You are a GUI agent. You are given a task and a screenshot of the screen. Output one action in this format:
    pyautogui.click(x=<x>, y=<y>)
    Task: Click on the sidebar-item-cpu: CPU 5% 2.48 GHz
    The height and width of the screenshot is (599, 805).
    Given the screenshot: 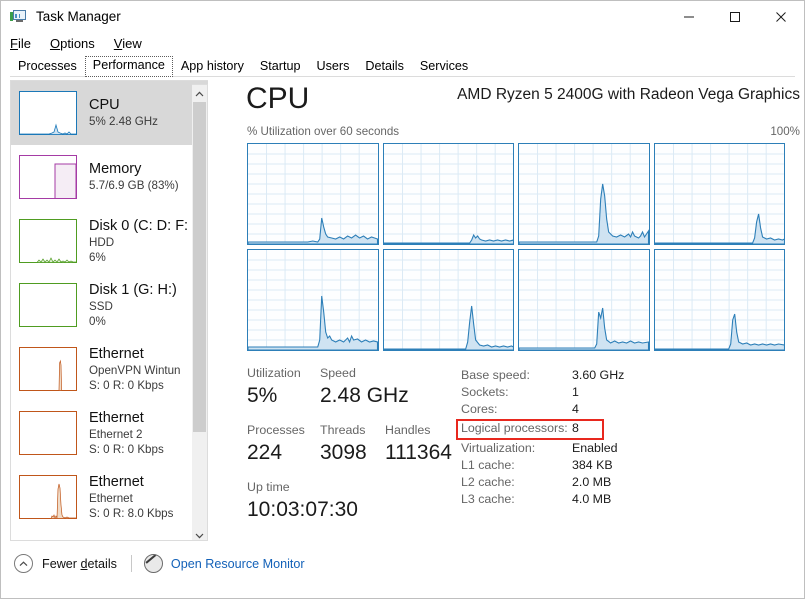 What is the action you would take?
    pyautogui.click(x=109, y=113)
    